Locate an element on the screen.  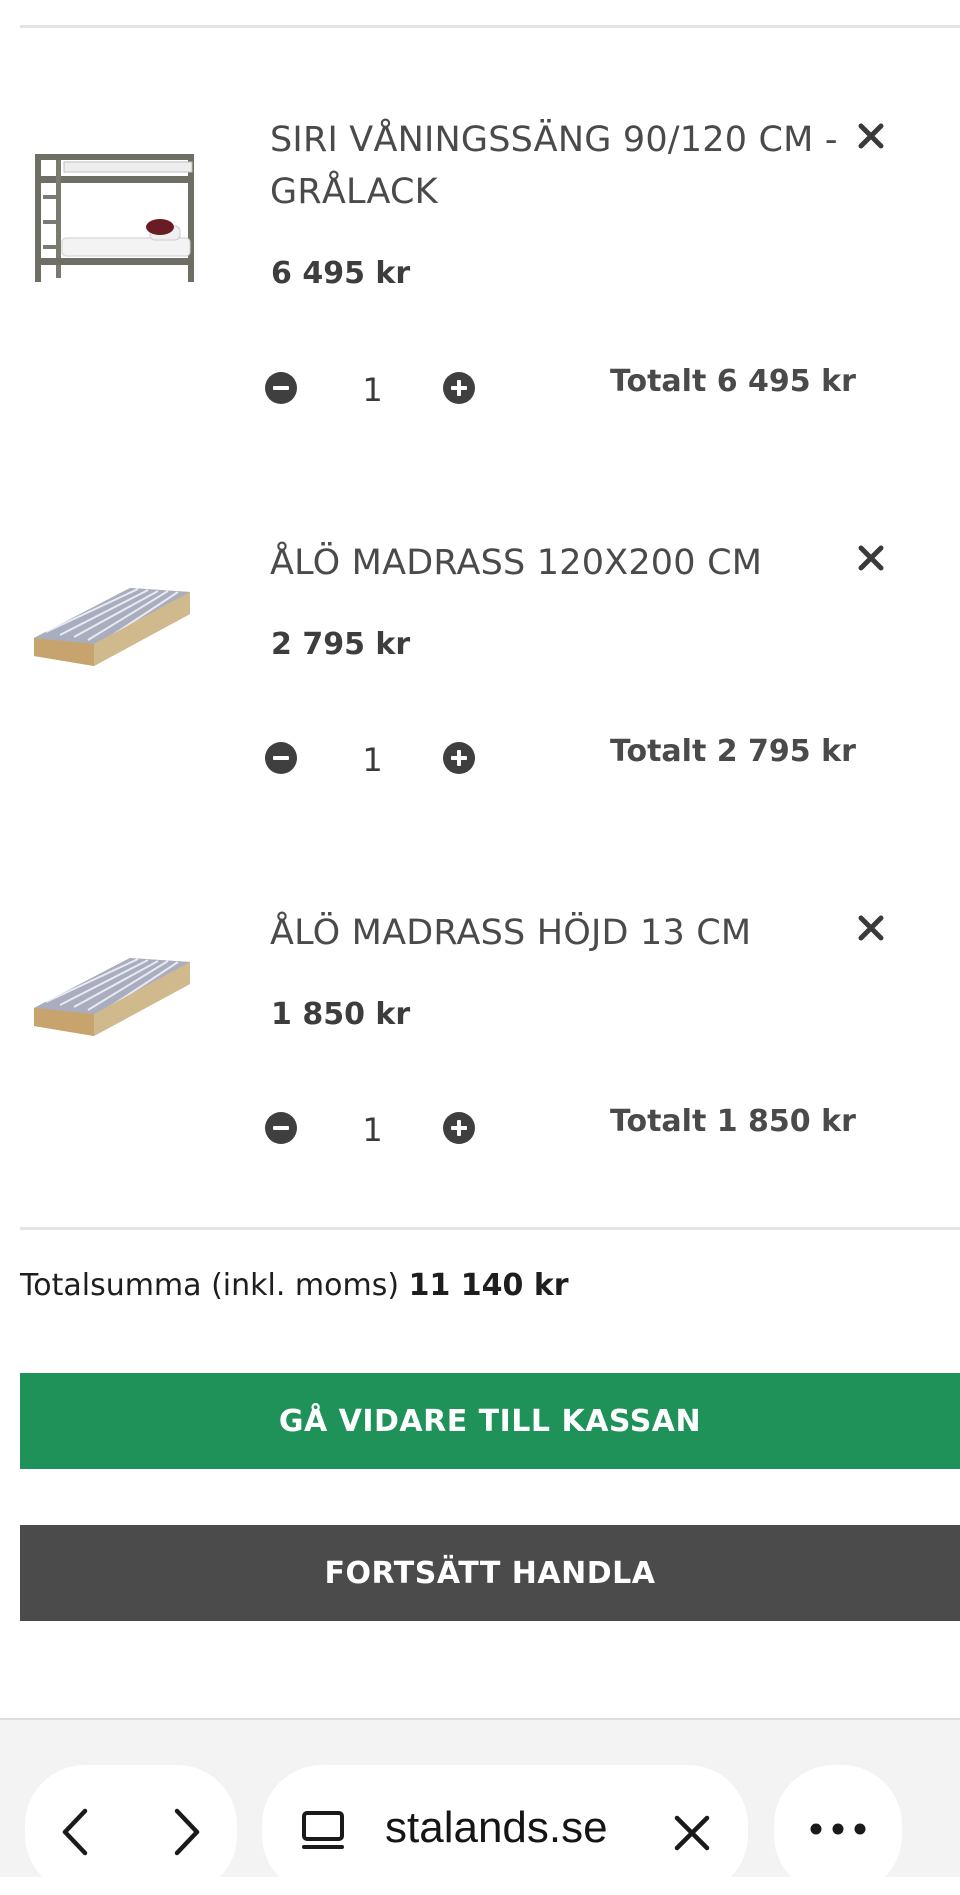
tabs-icon is located at coordinates (323, 1832).